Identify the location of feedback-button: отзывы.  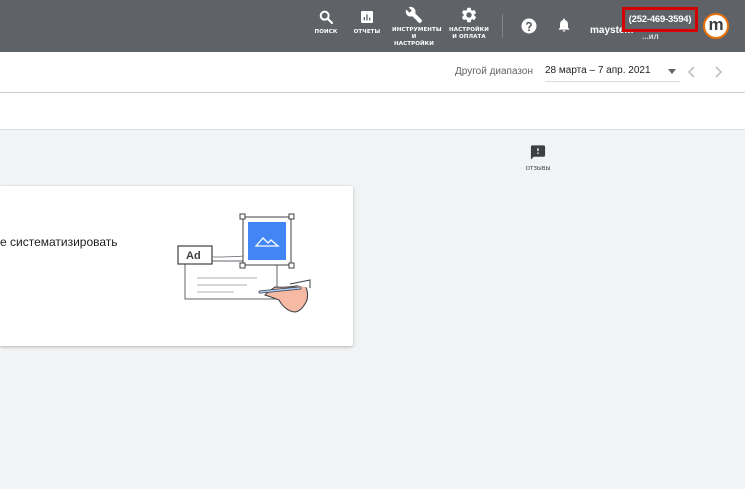
(538, 158).